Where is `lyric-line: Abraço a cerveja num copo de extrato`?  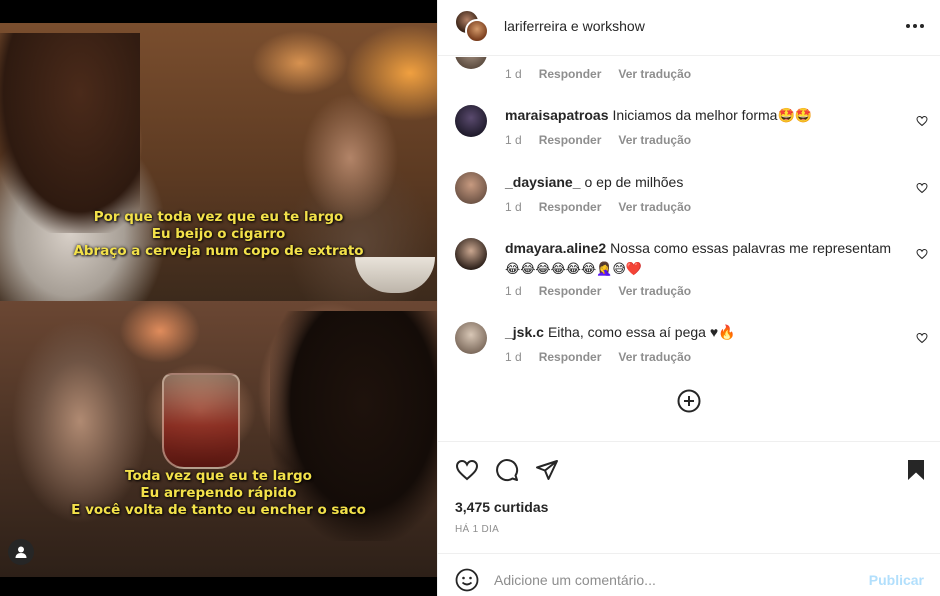
lyric-line: Abraço a cerveja num copo de extrato is located at coordinates (218, 251).